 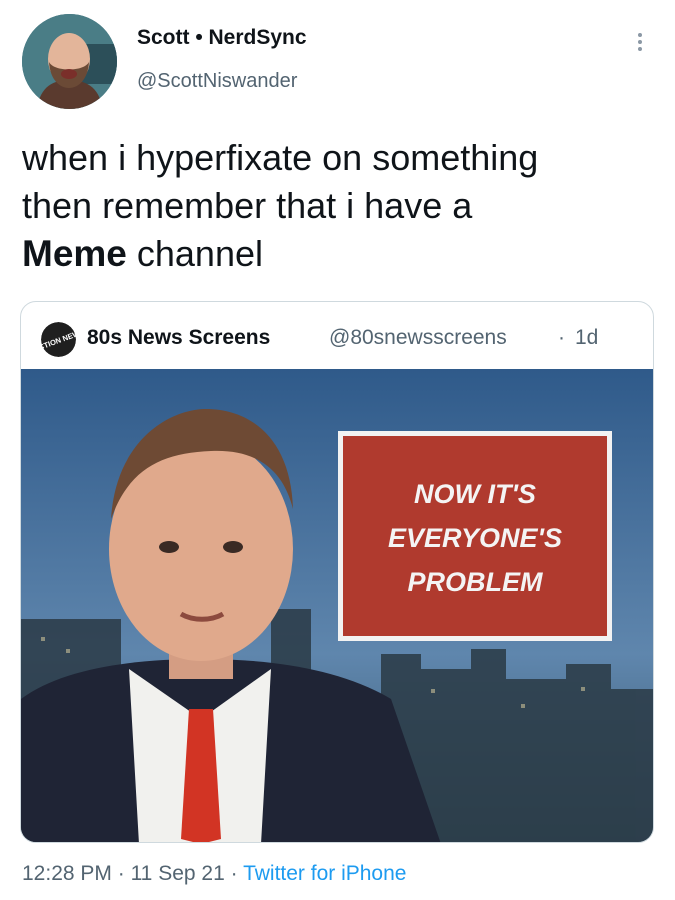 What do you see at coordinates (324, 873) in the screenshot?
I see `tweet-source-link: Twitter for iPhone` at bounding box center [324, 873].